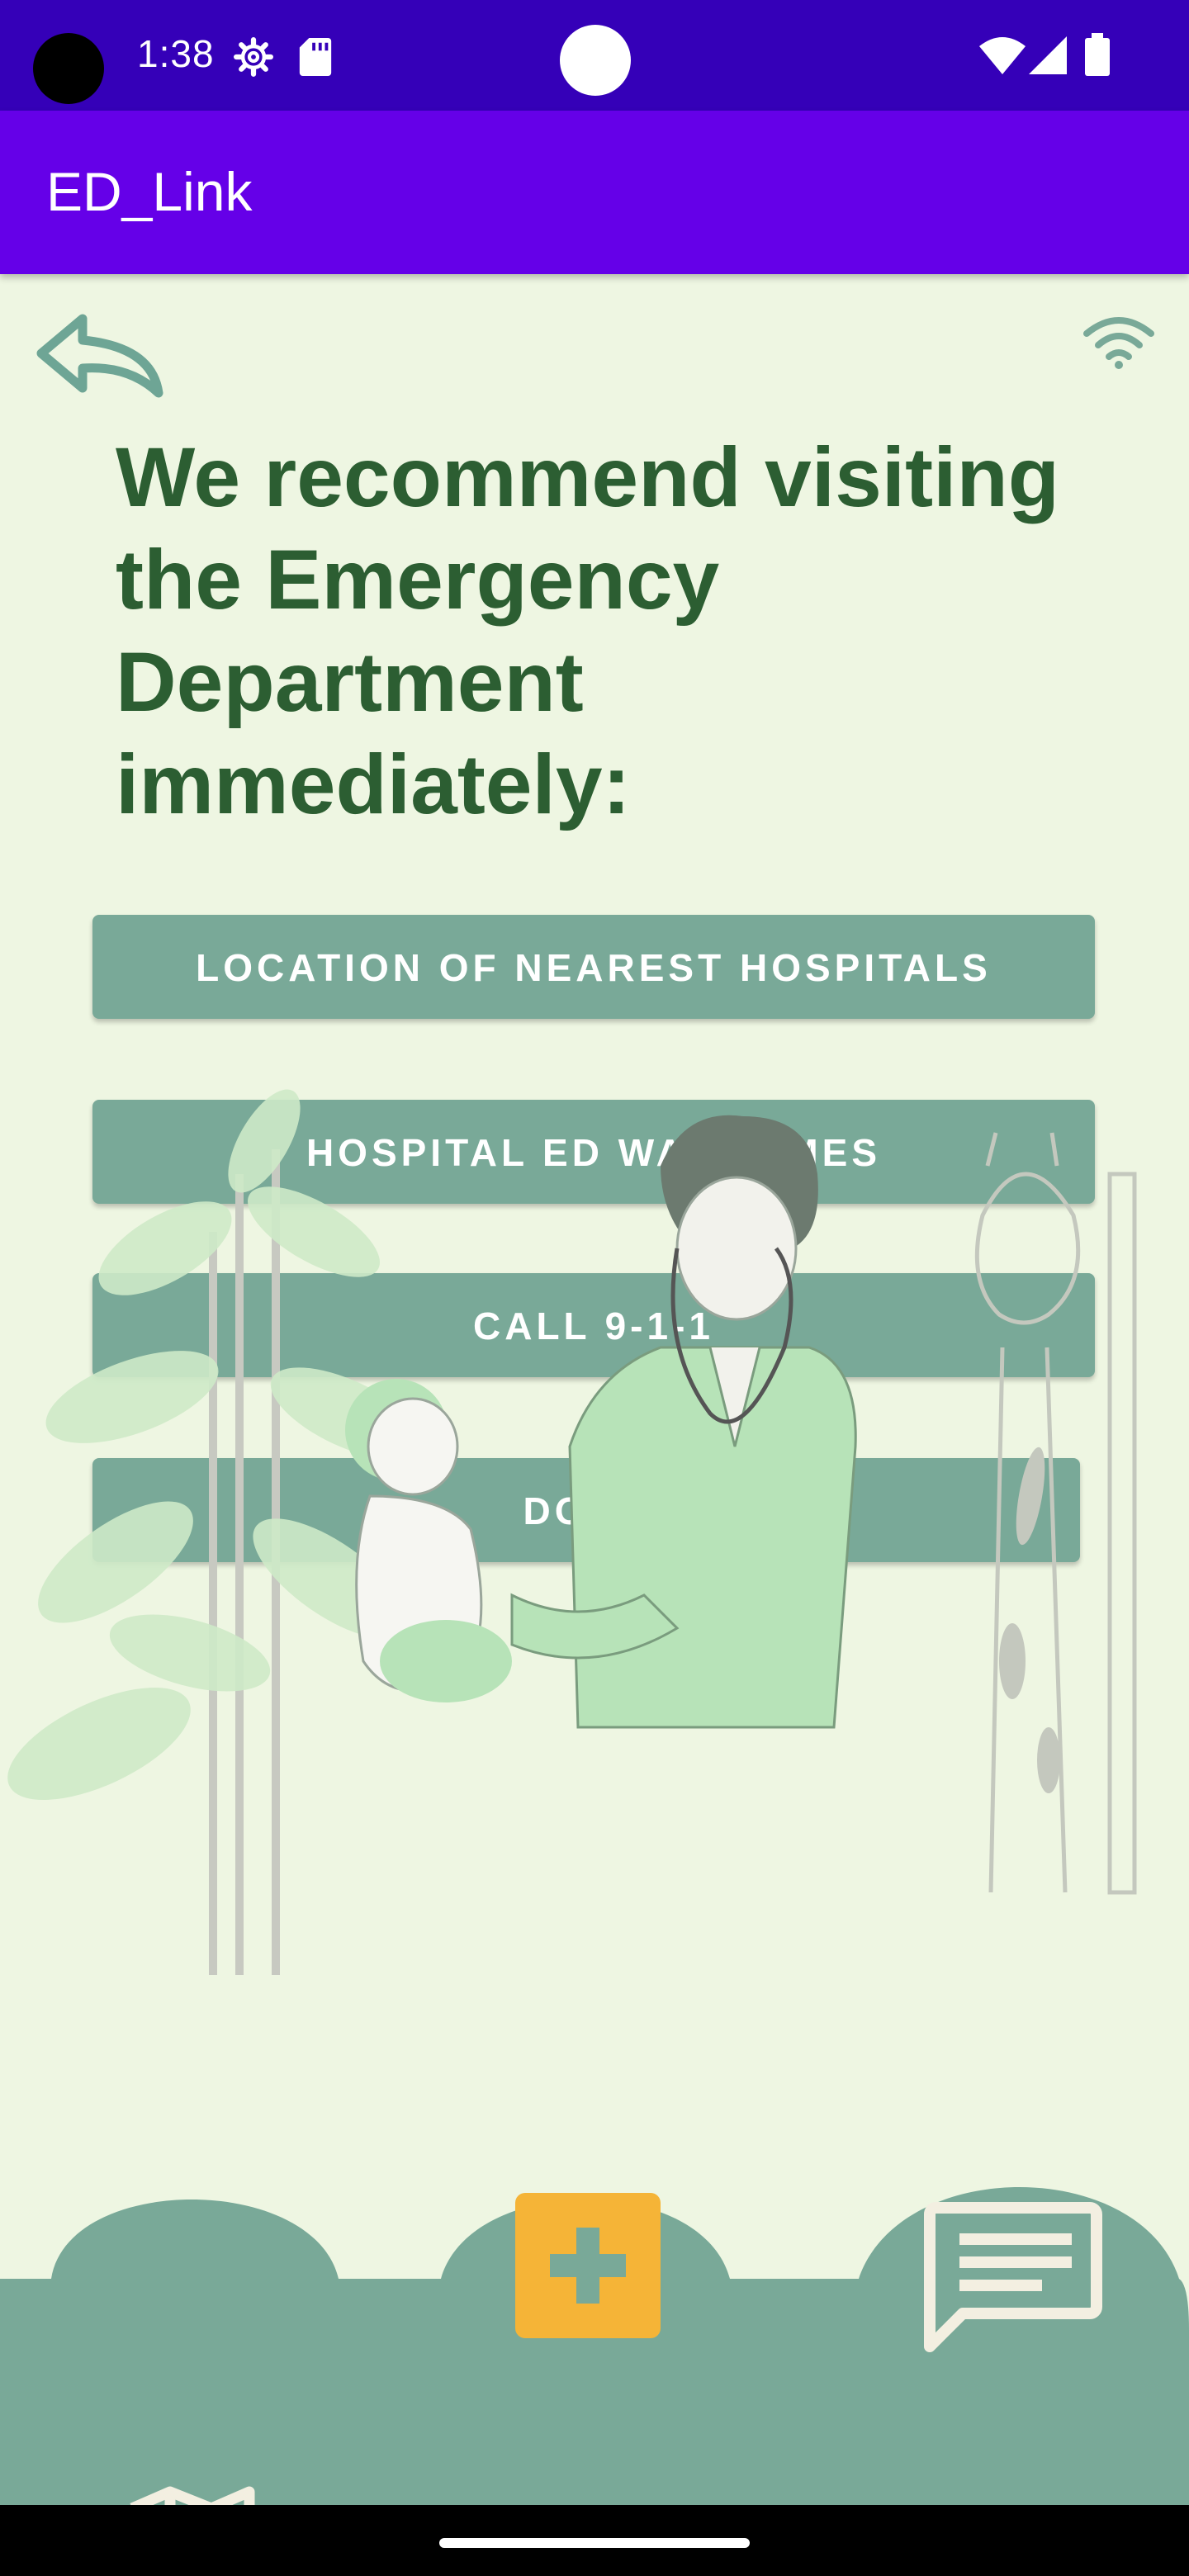 The height and width of the screenshot is (2576, 1189). Describe the element at coordinates (1048, 55) in the screenshot. I see `signal-icon` at that location.